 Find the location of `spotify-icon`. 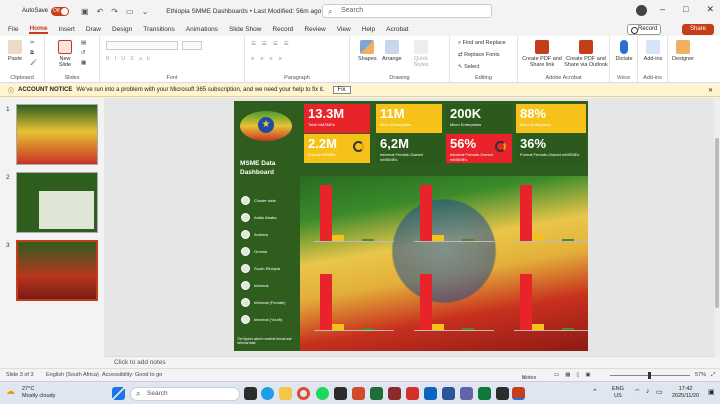

spotify-icon is located at coordinates (322, 393).